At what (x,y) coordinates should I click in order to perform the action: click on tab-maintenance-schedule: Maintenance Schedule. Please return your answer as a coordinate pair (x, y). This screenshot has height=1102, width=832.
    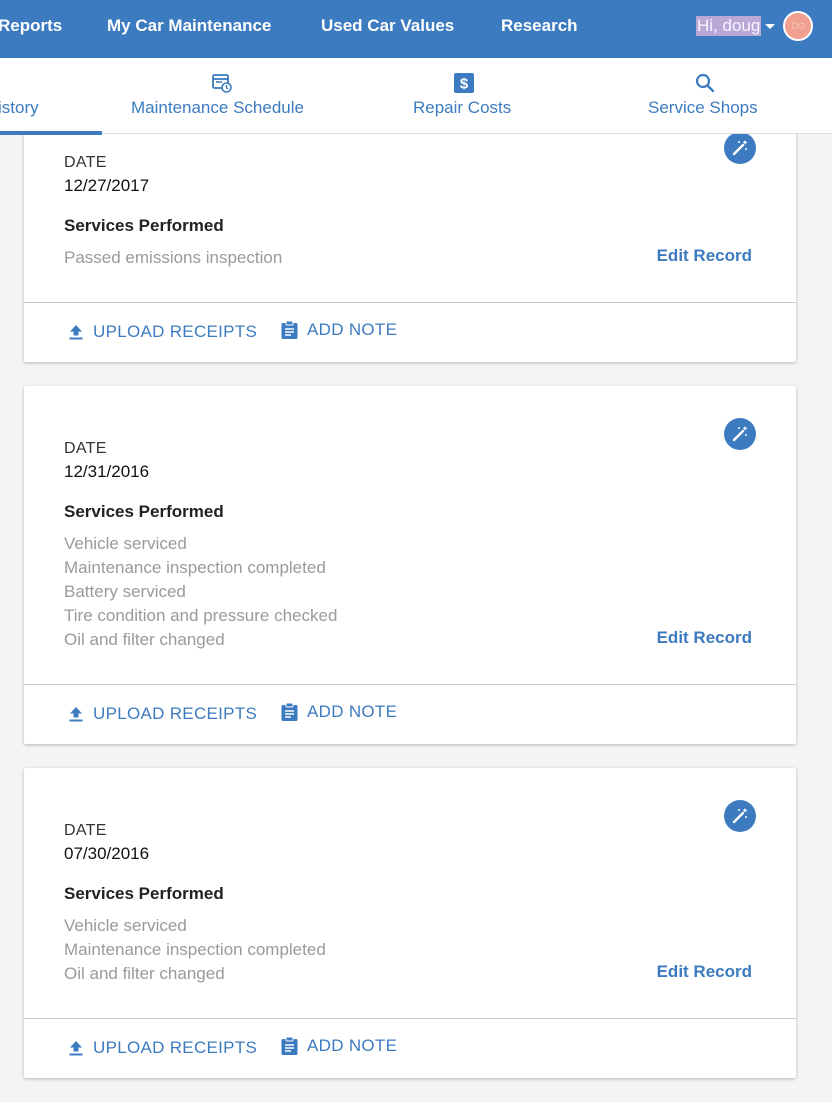
    Looking at the image, I should click on (222, 96).